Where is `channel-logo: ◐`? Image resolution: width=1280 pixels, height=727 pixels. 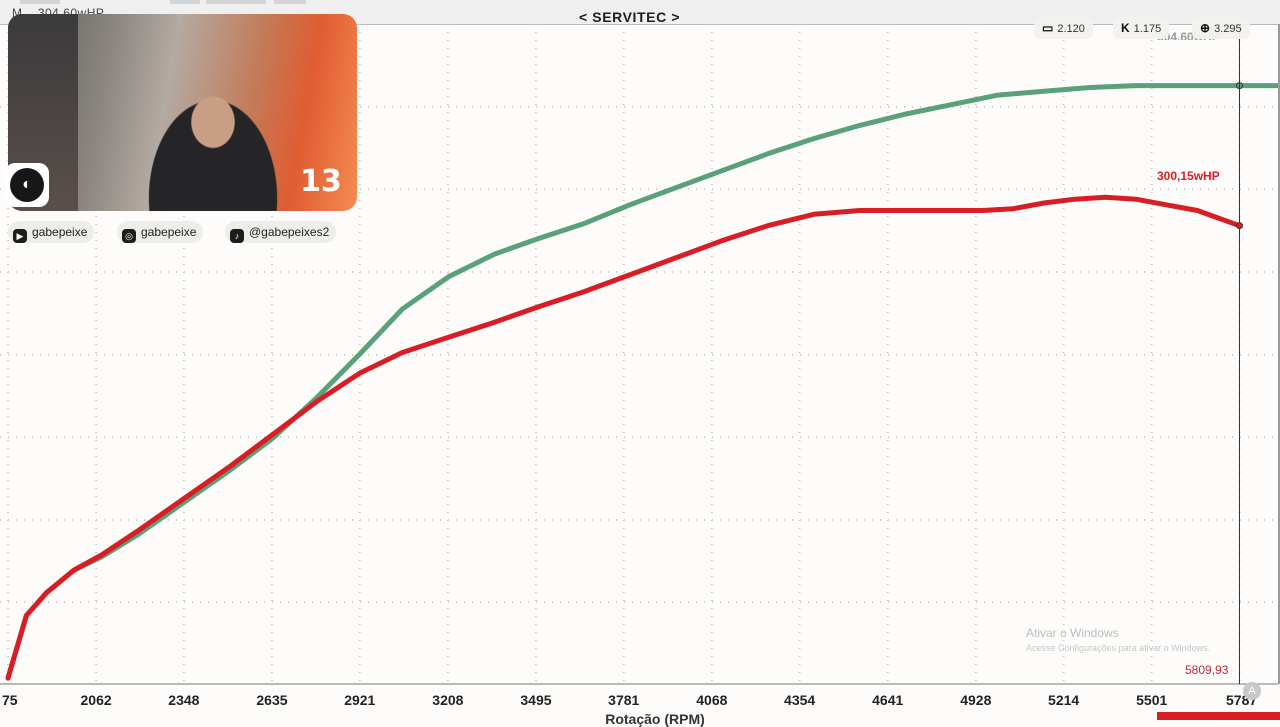
channel-logo: ◐ is located at coordinates (27, 185).